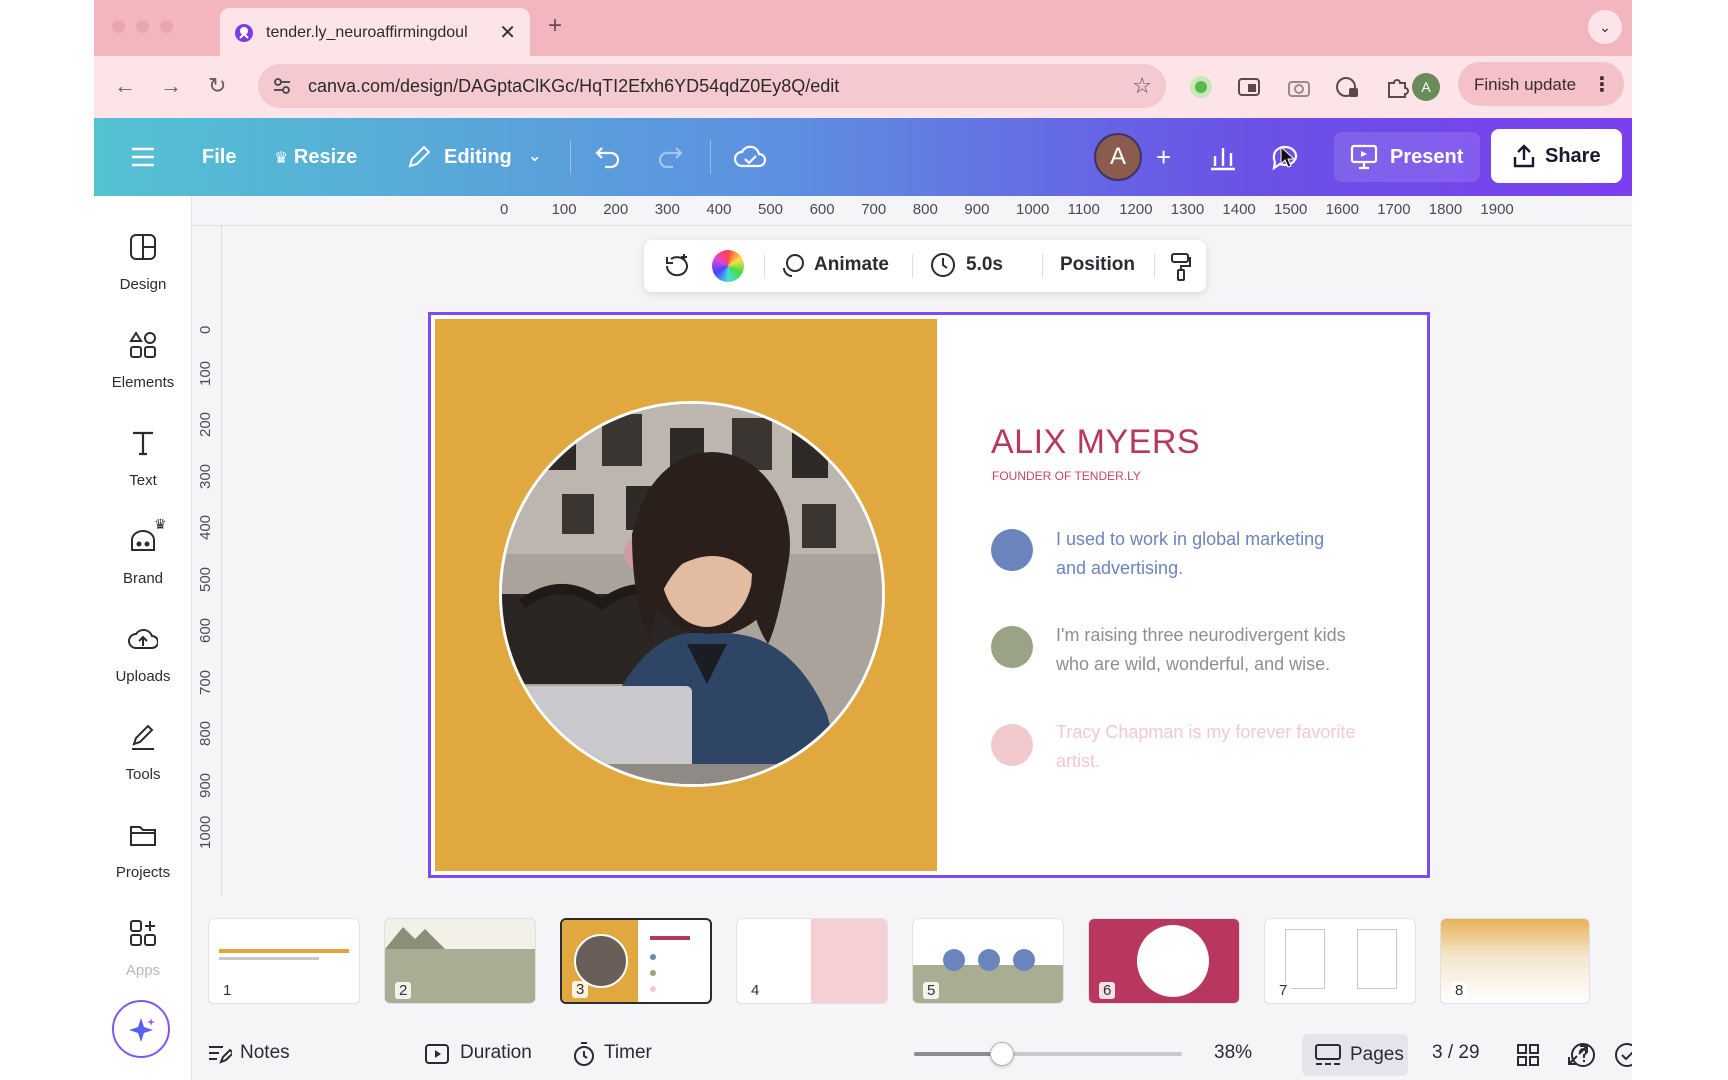  Describe the element at coordinates (1048, 1054) in the screenshot. I see `zoom-slider` at that location.